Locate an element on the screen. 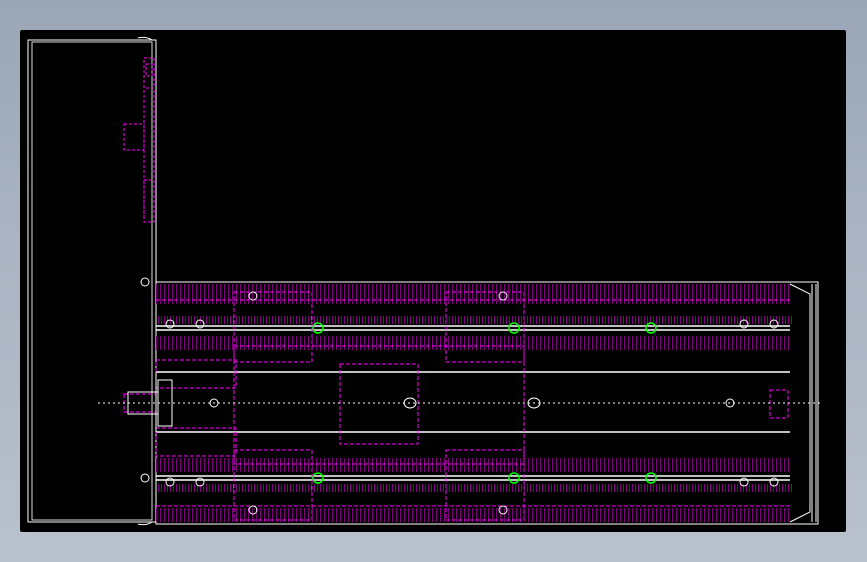  side-plate-outline is located at coordinates (92, 281).